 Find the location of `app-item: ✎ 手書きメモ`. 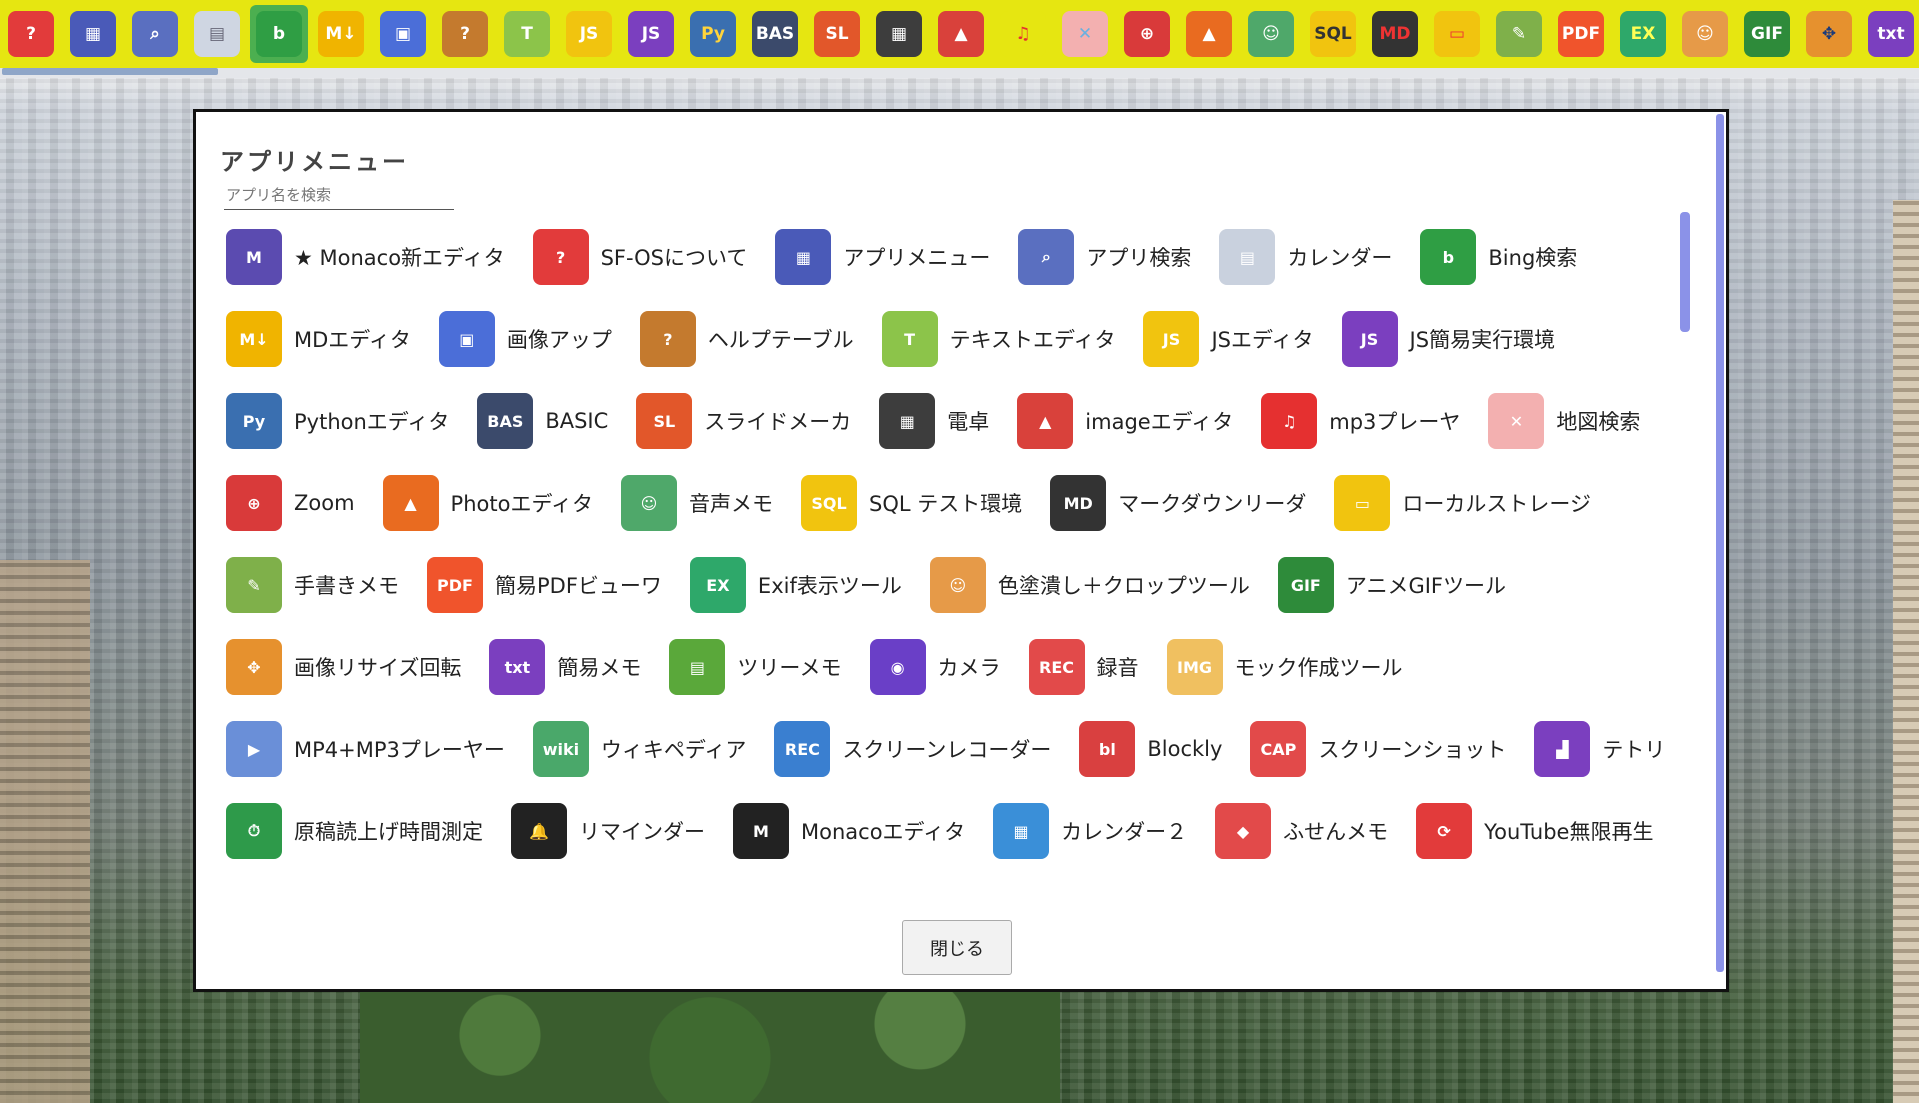

app-item: ✎ 手書きメモ is located at coordinates (312, 585).